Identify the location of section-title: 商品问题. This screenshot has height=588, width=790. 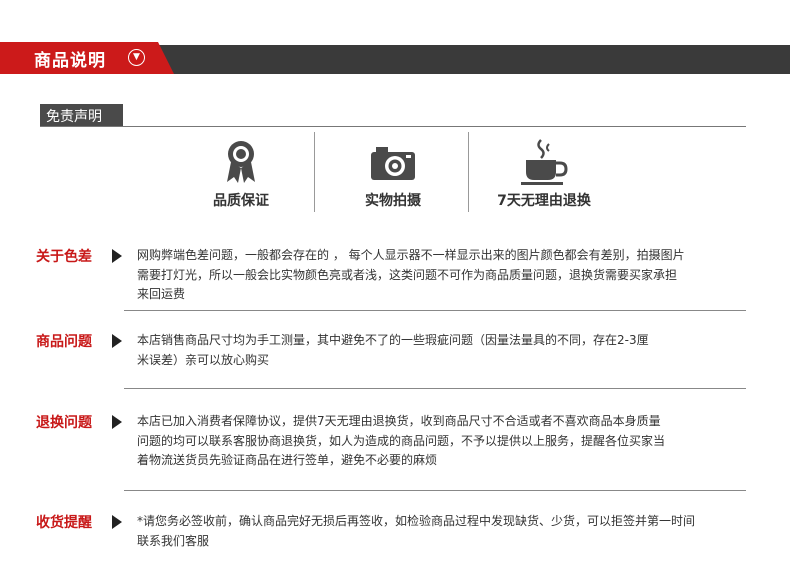
(64, 342).